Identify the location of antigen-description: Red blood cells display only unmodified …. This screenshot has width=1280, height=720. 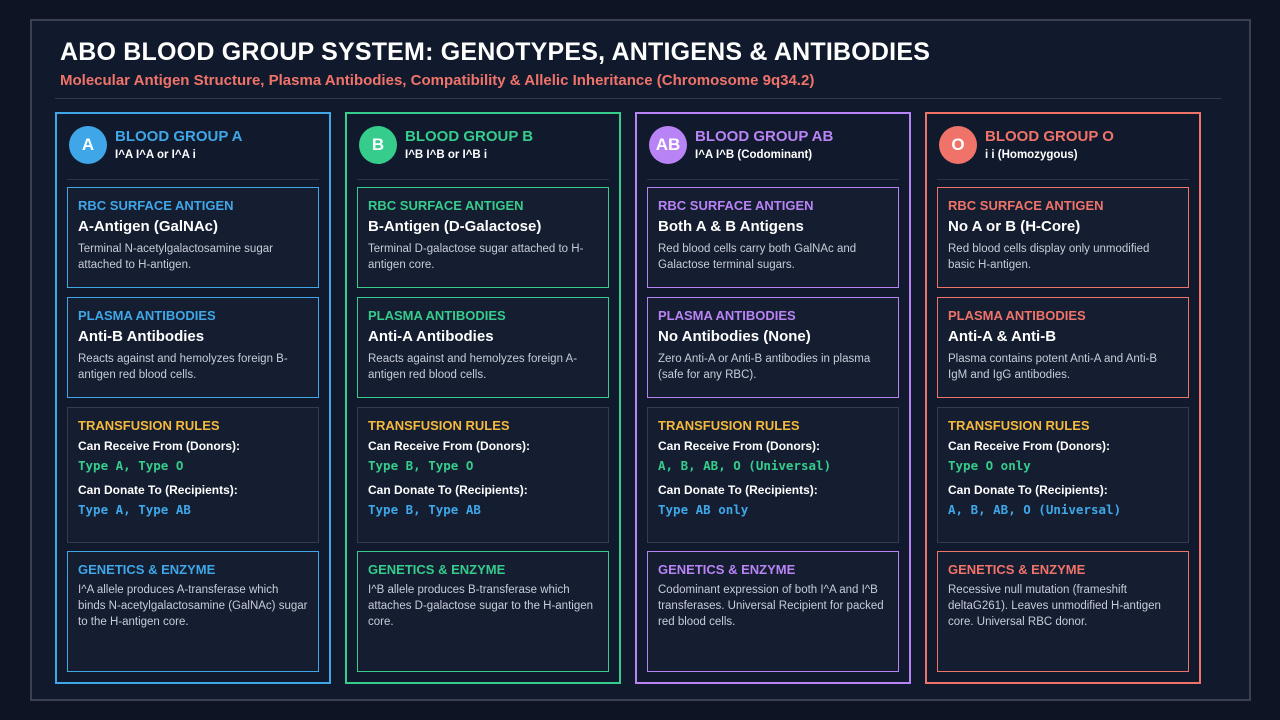
(1049, 257).